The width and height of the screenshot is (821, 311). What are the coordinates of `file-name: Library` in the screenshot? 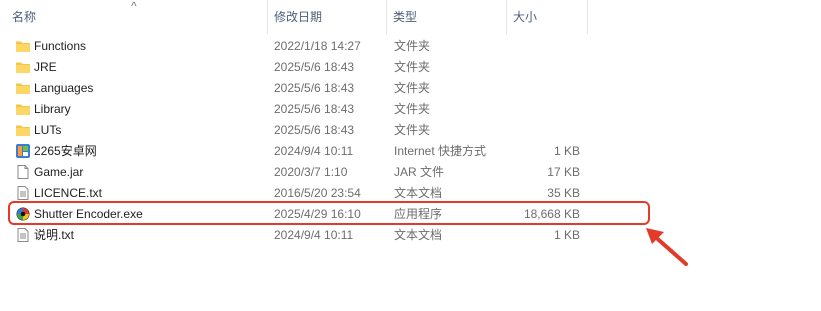 It's located at (52, 109).